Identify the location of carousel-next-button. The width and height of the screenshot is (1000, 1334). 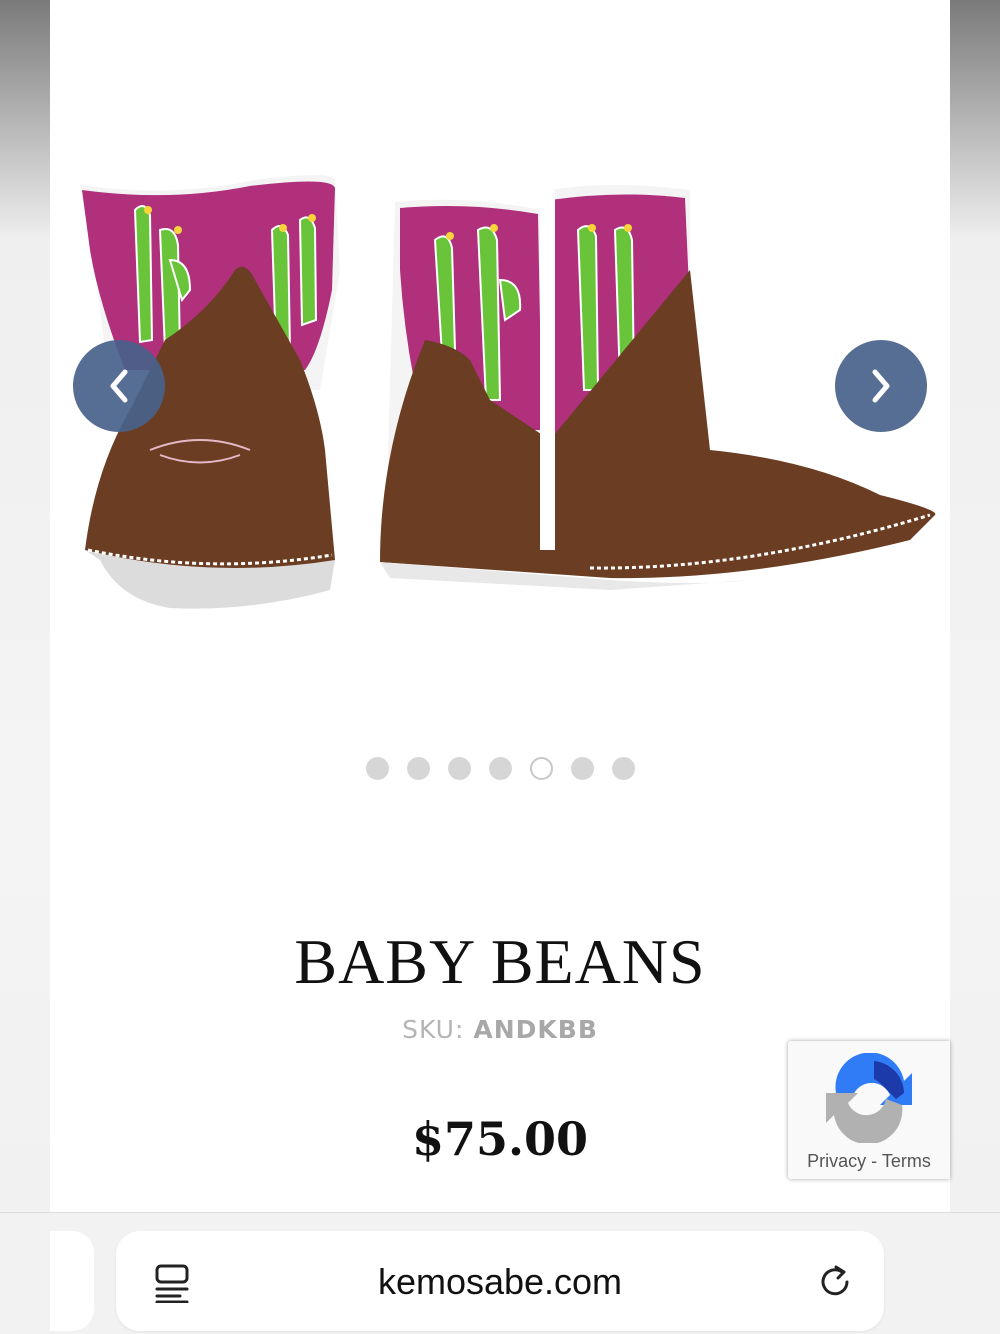
(881, 386).